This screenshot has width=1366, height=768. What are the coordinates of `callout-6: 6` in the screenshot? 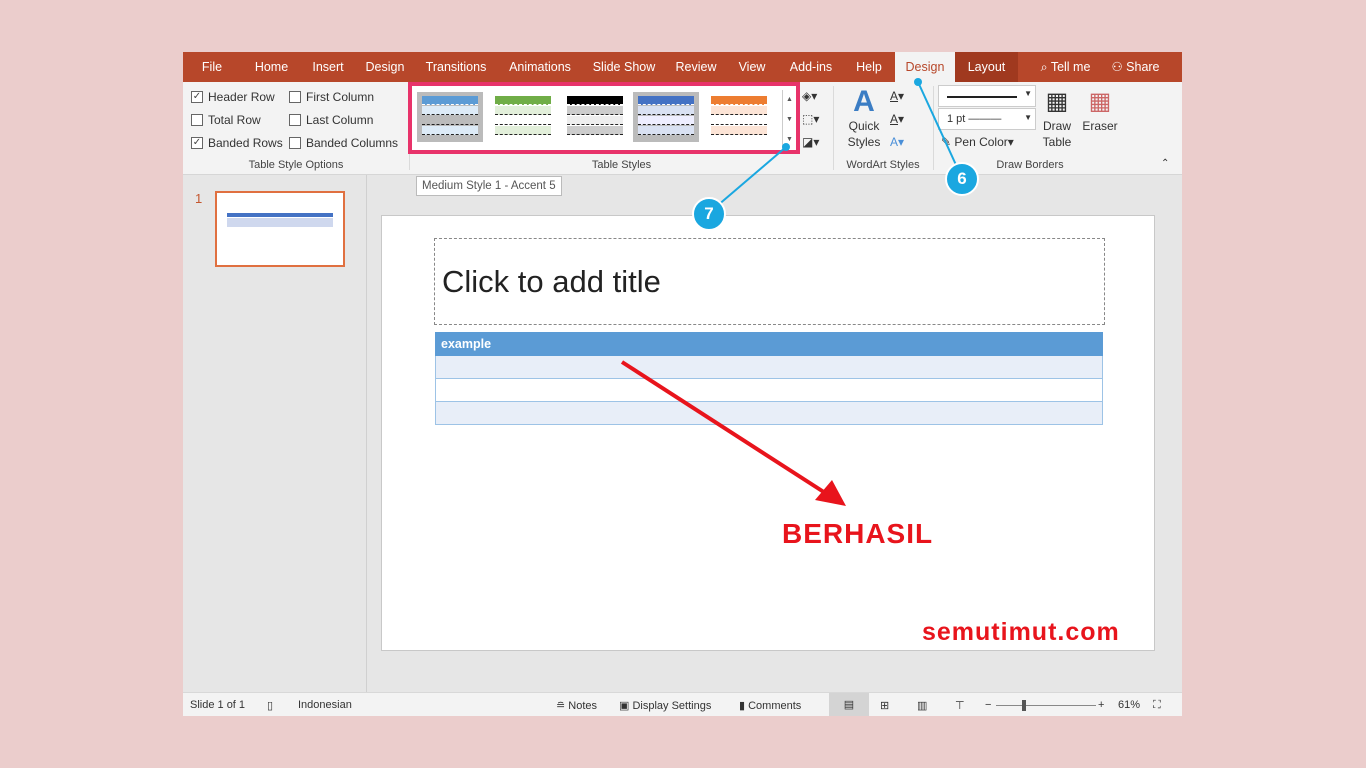 It's located at (962, 179).